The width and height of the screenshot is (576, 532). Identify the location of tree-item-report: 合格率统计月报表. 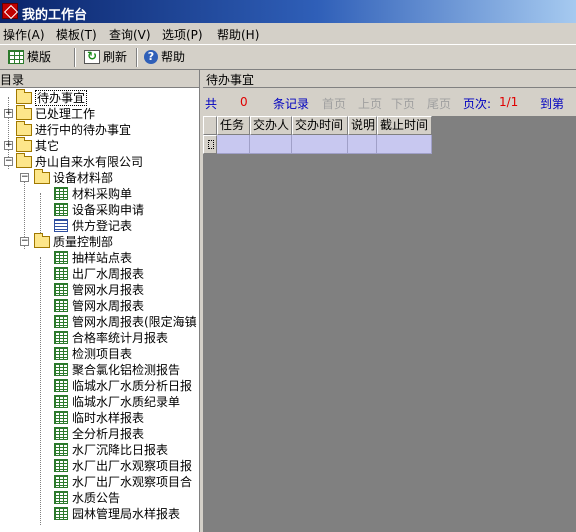
(111, 337).